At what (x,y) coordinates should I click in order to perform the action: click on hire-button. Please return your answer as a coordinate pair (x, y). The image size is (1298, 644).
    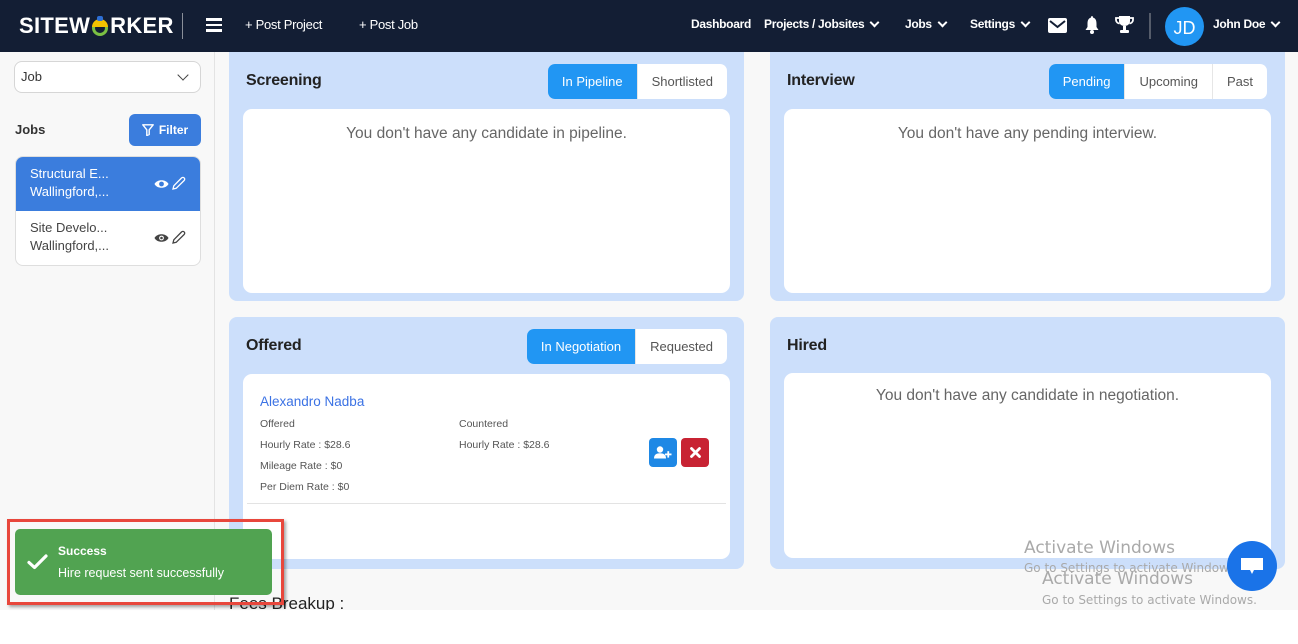
    Looking at the image, I should click on (663, 452).